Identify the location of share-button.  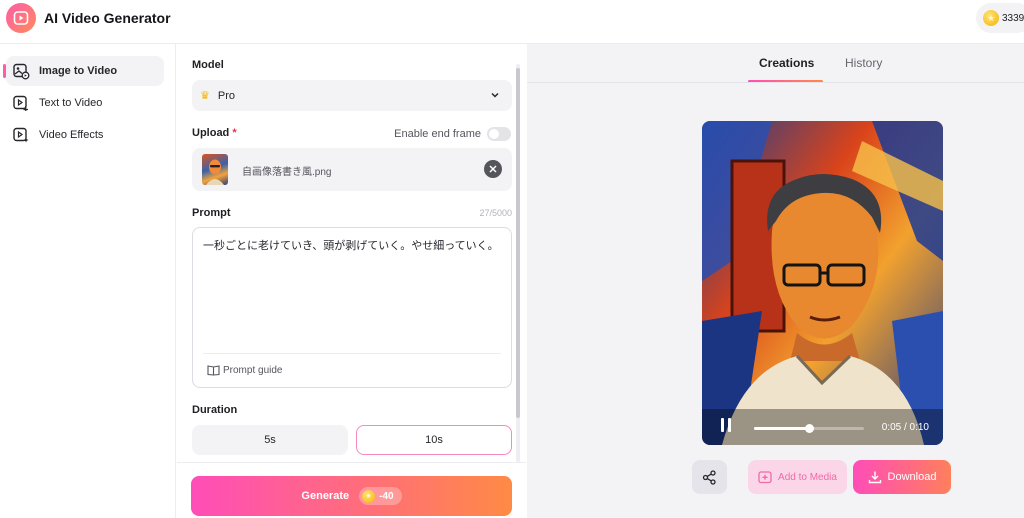
(709, 477).